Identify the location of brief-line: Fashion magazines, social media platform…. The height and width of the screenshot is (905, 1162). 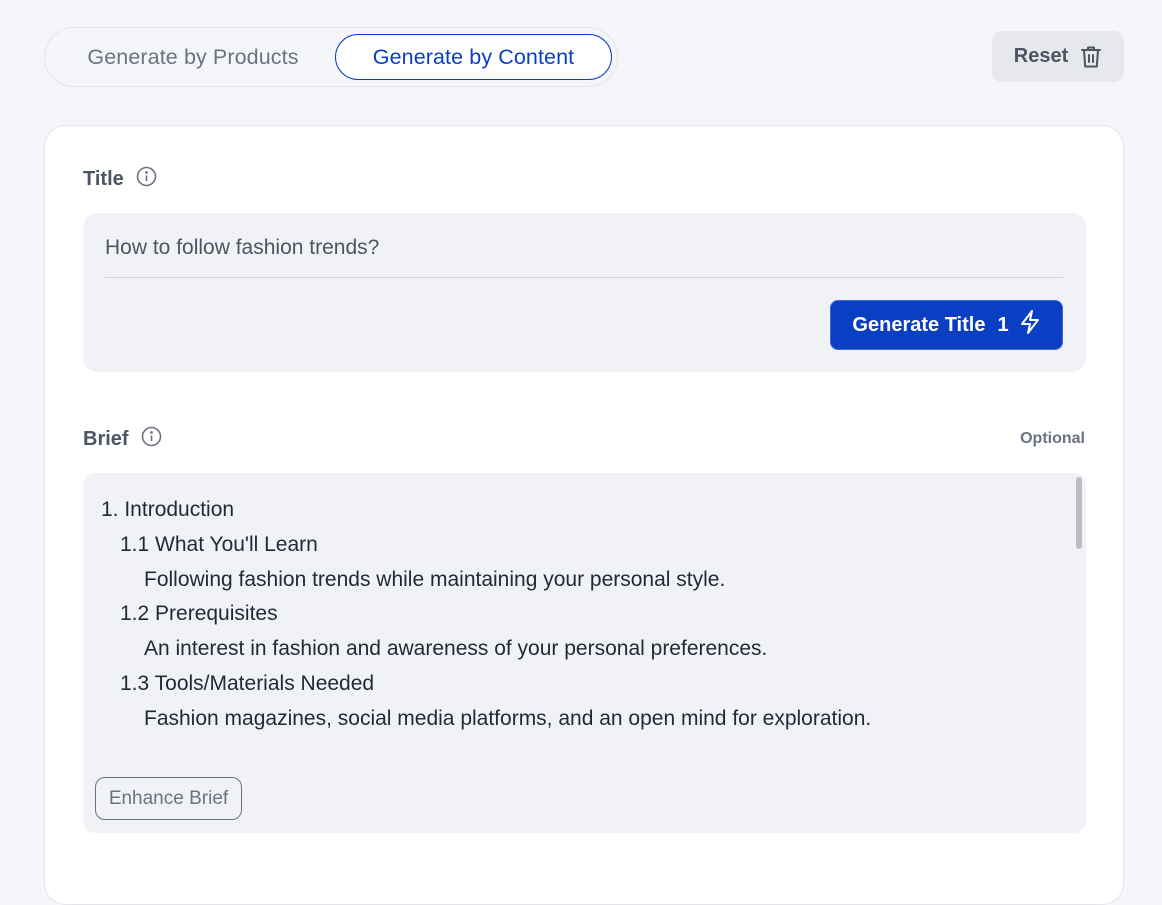
(508, 718).